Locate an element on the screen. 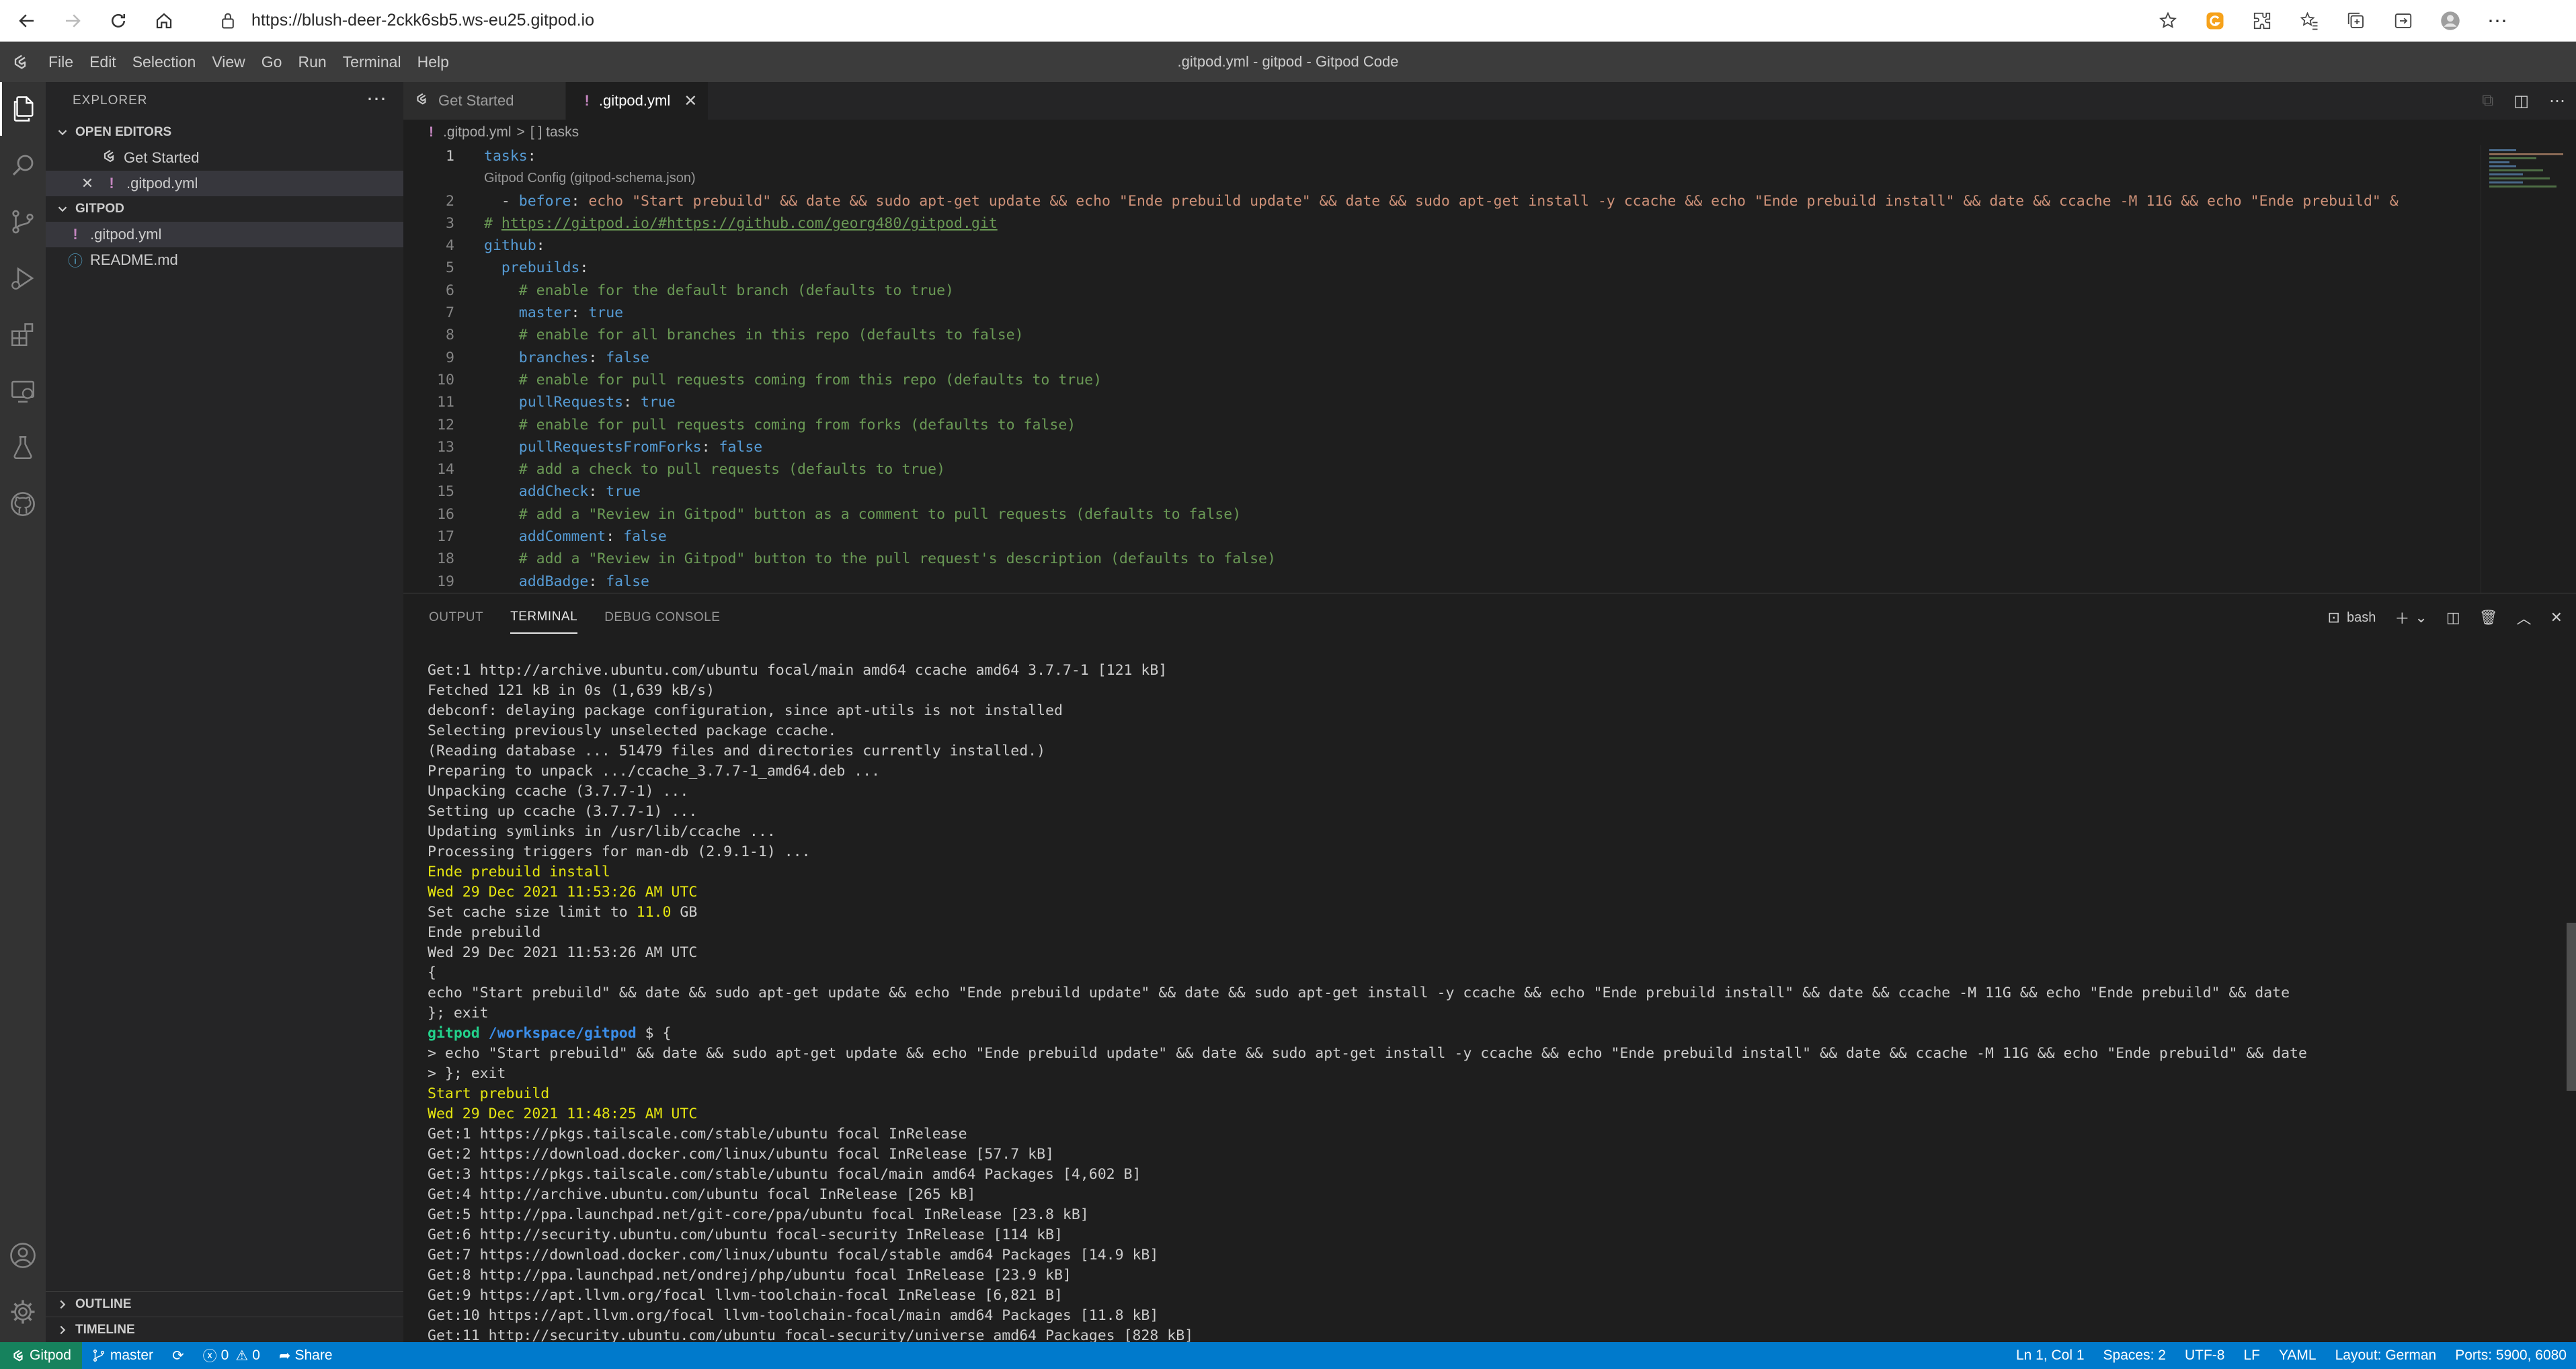 The width and height of the screenshot is (2576, 1369). tab-output: OUTPUT is located at coordinates (456, 618).